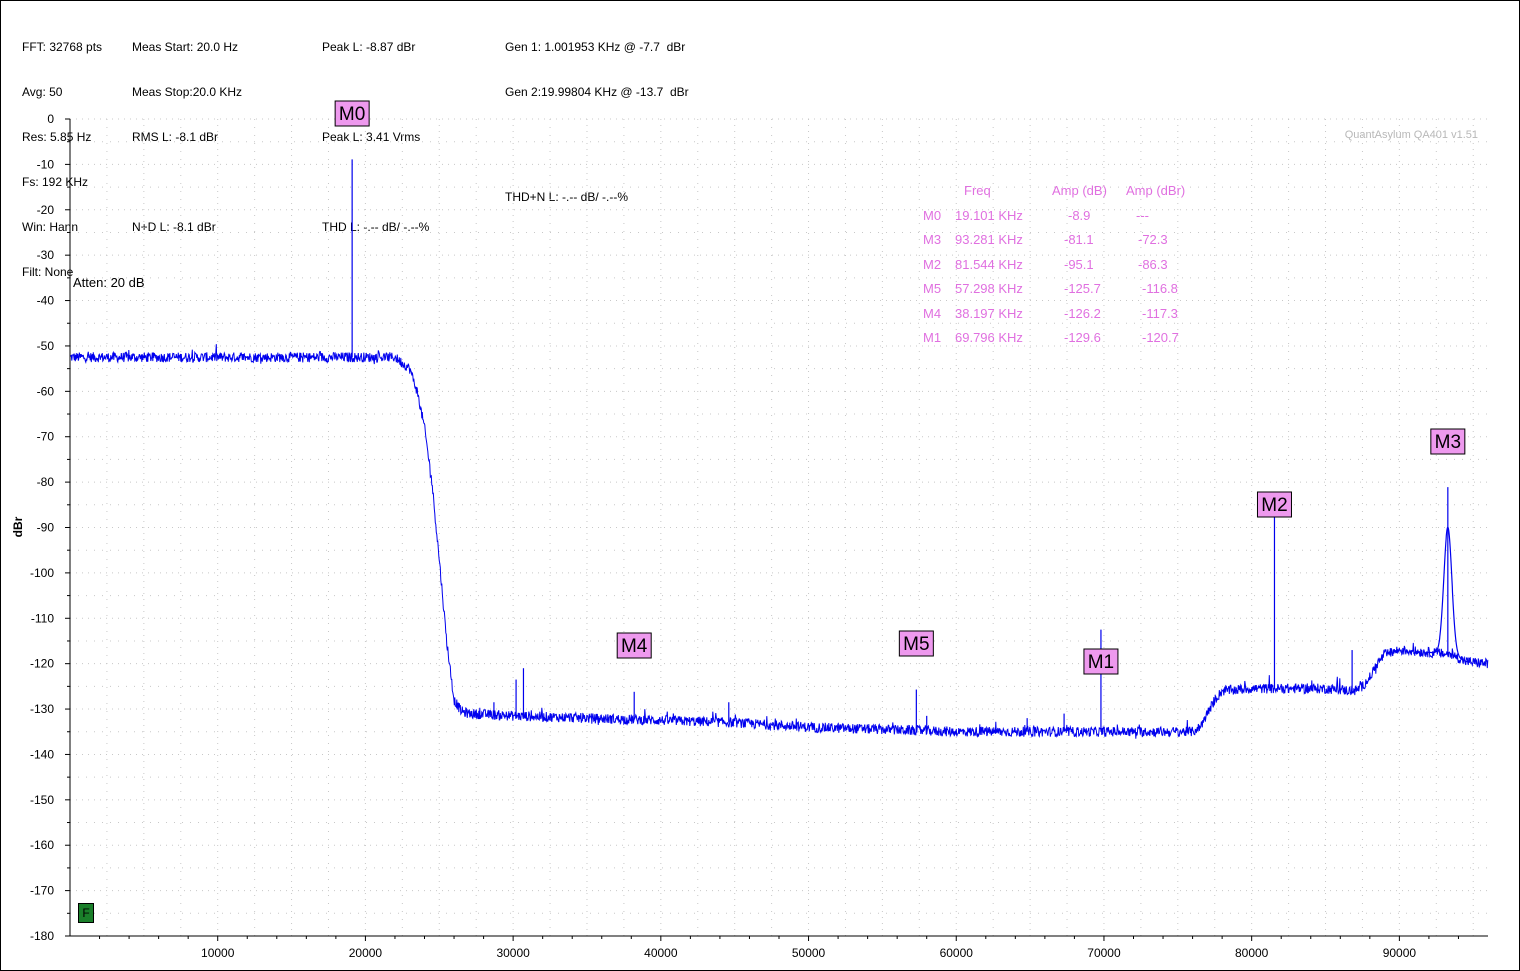 This screenshot has height=971, width=1520. I want to click on y-tick-label: -180, so click(42, 936).